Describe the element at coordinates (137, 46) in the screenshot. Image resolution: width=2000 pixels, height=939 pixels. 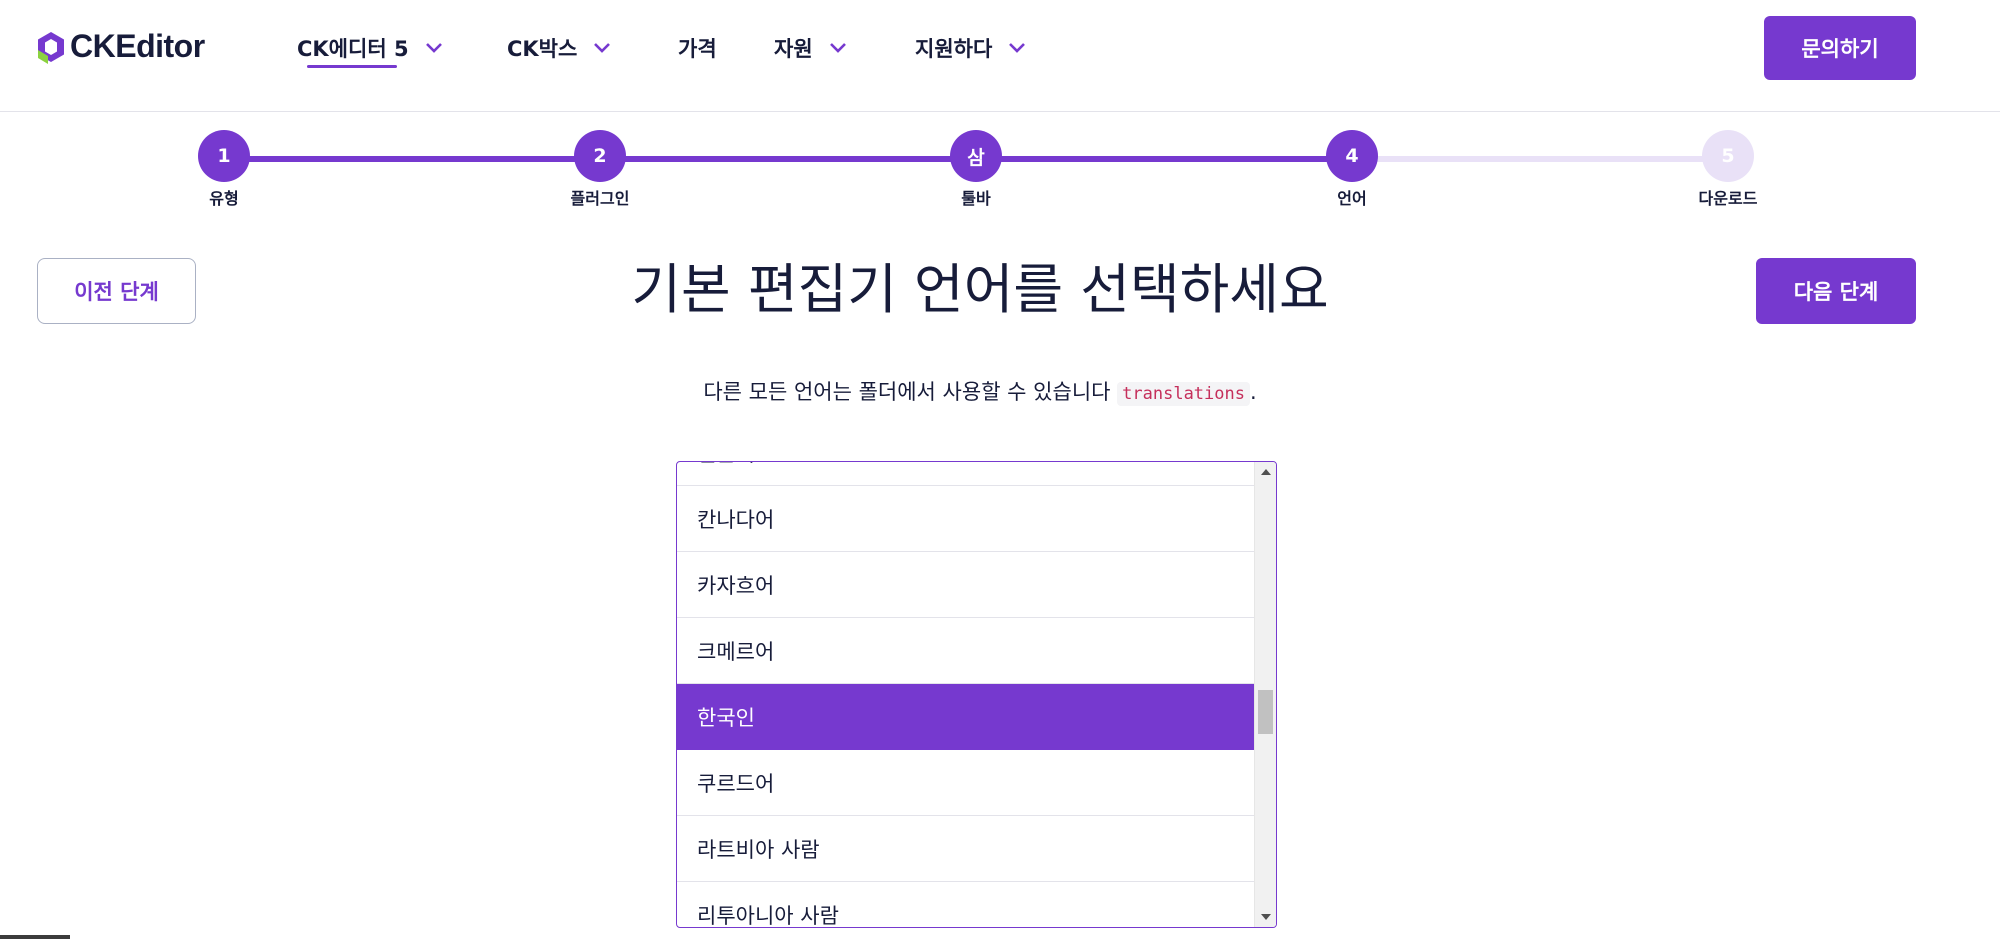
I see `logo-text: CKEditor` at that location.